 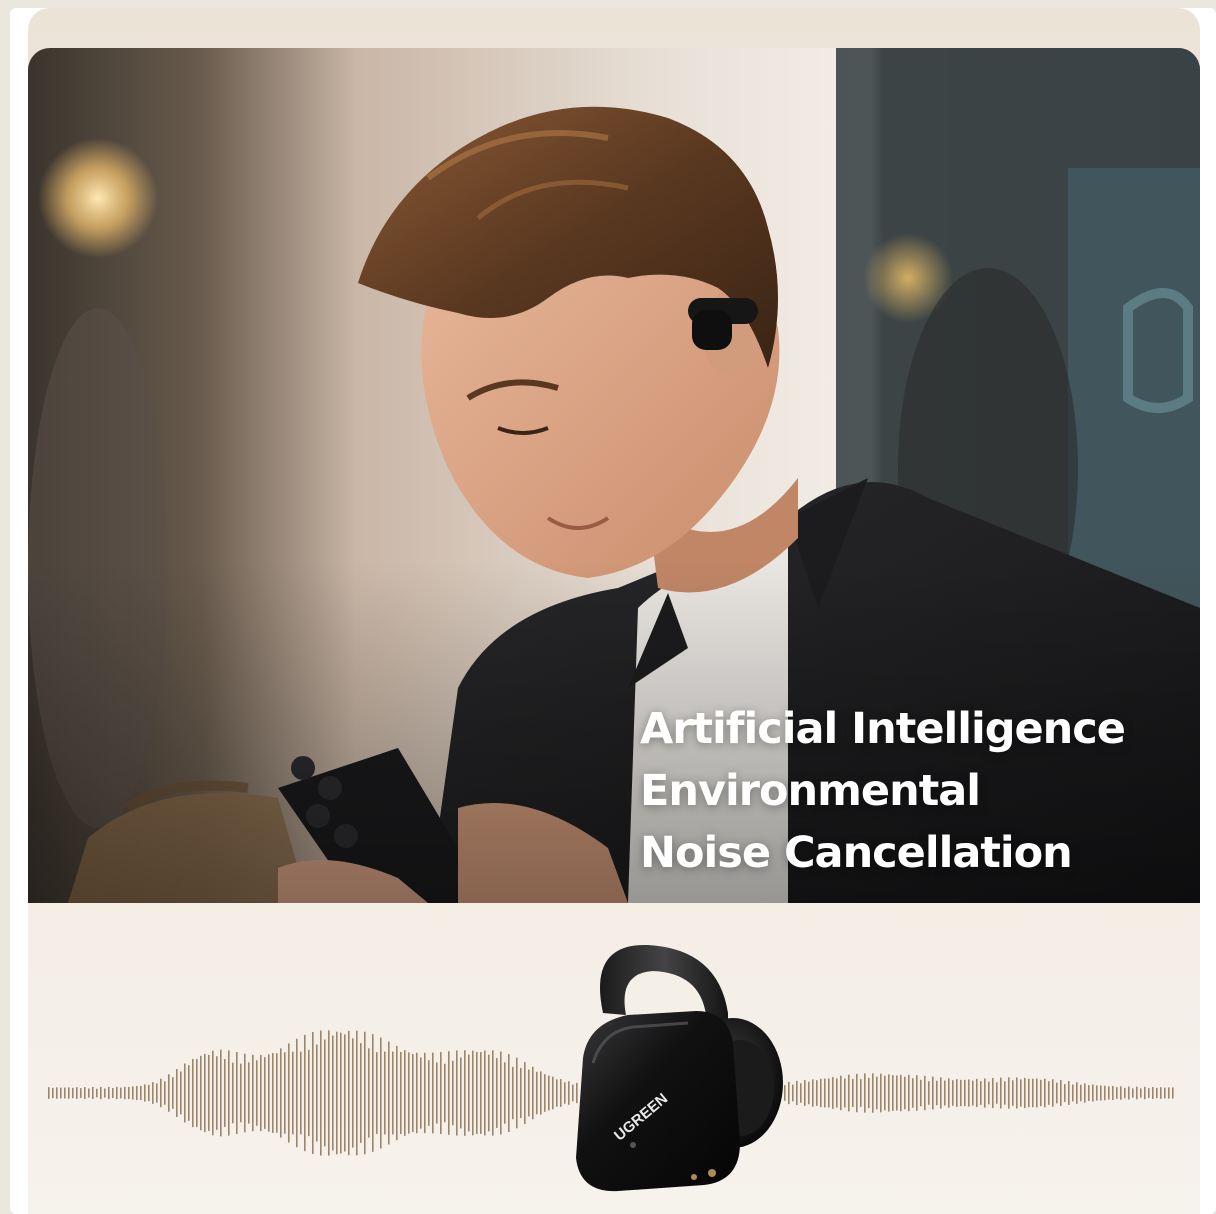 I want to click on headline-line-3: Noise Cancellation, so click(x=856, y=853).